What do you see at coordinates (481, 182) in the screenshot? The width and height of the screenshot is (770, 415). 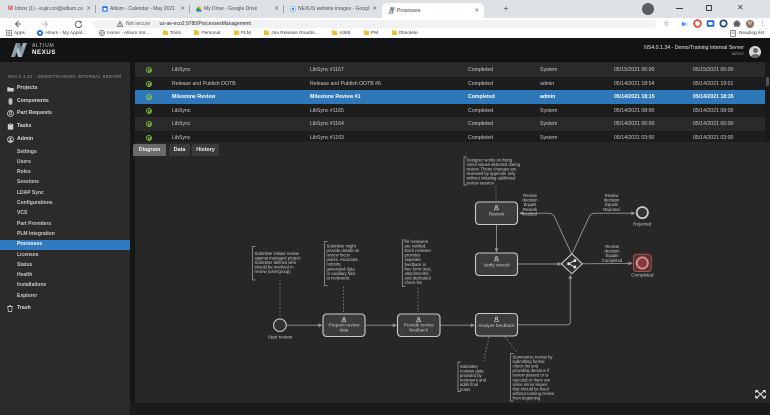 I see `svg-text: review session` at bounding box center [481, 182].